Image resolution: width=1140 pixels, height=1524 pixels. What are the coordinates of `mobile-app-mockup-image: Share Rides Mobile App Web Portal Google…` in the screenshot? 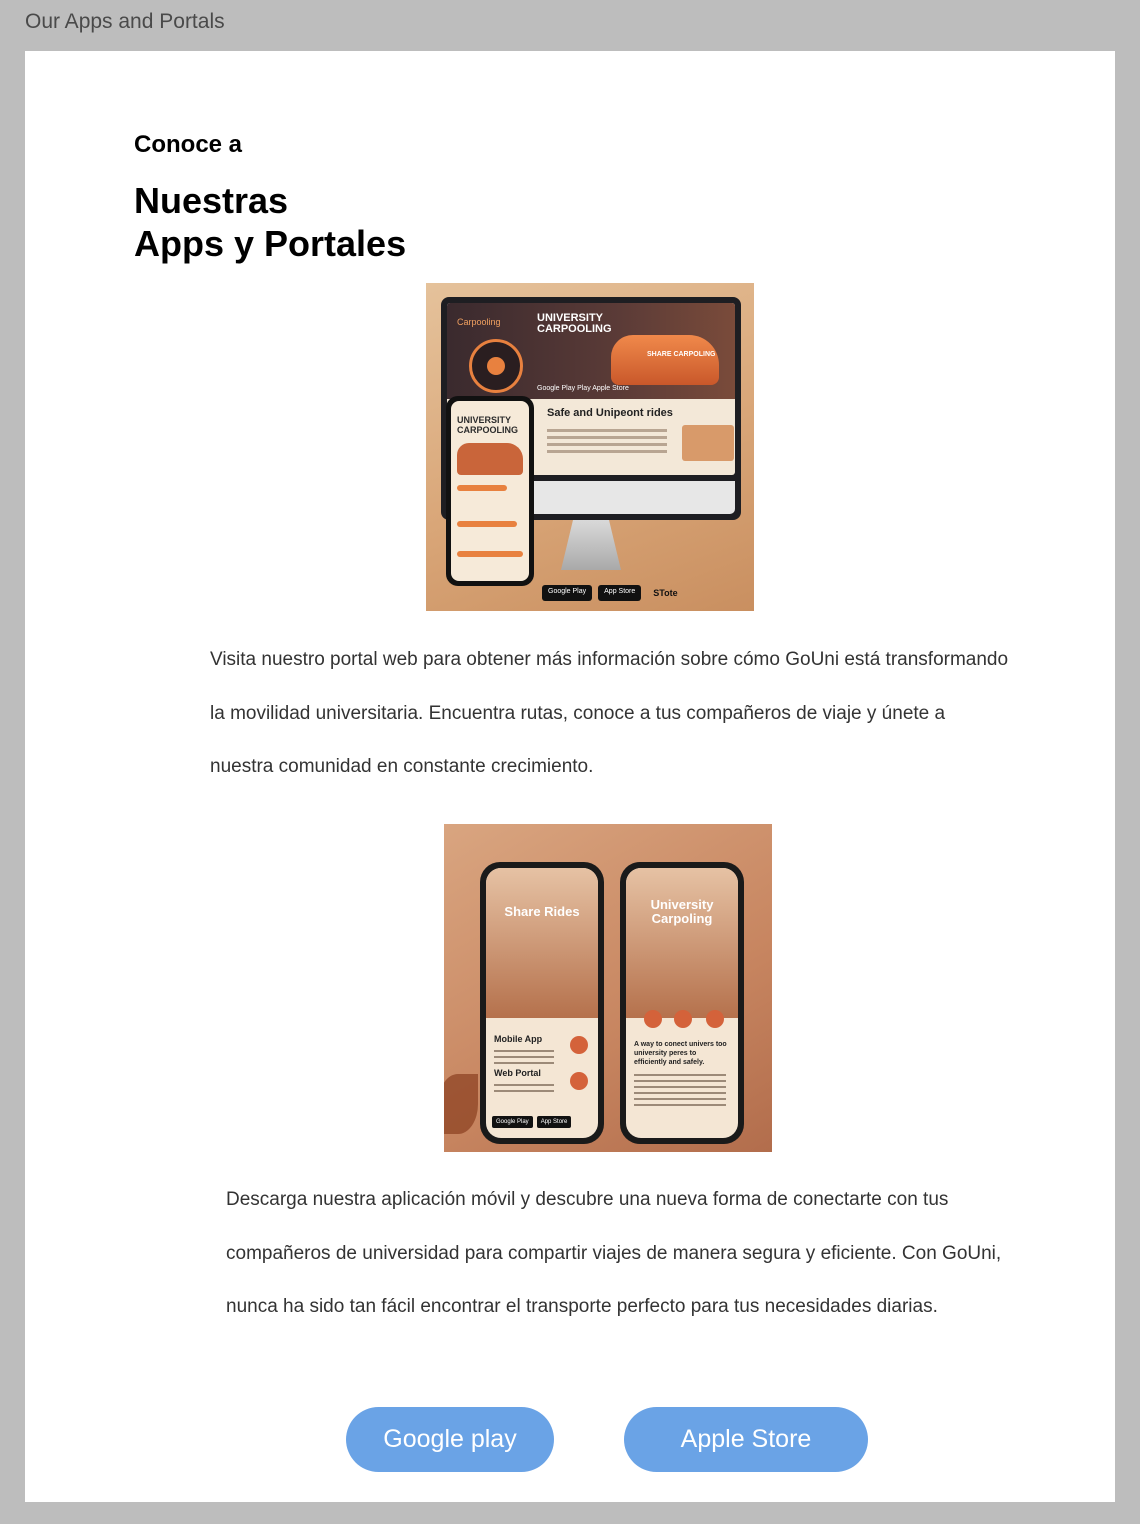 It's located at (608, 988).